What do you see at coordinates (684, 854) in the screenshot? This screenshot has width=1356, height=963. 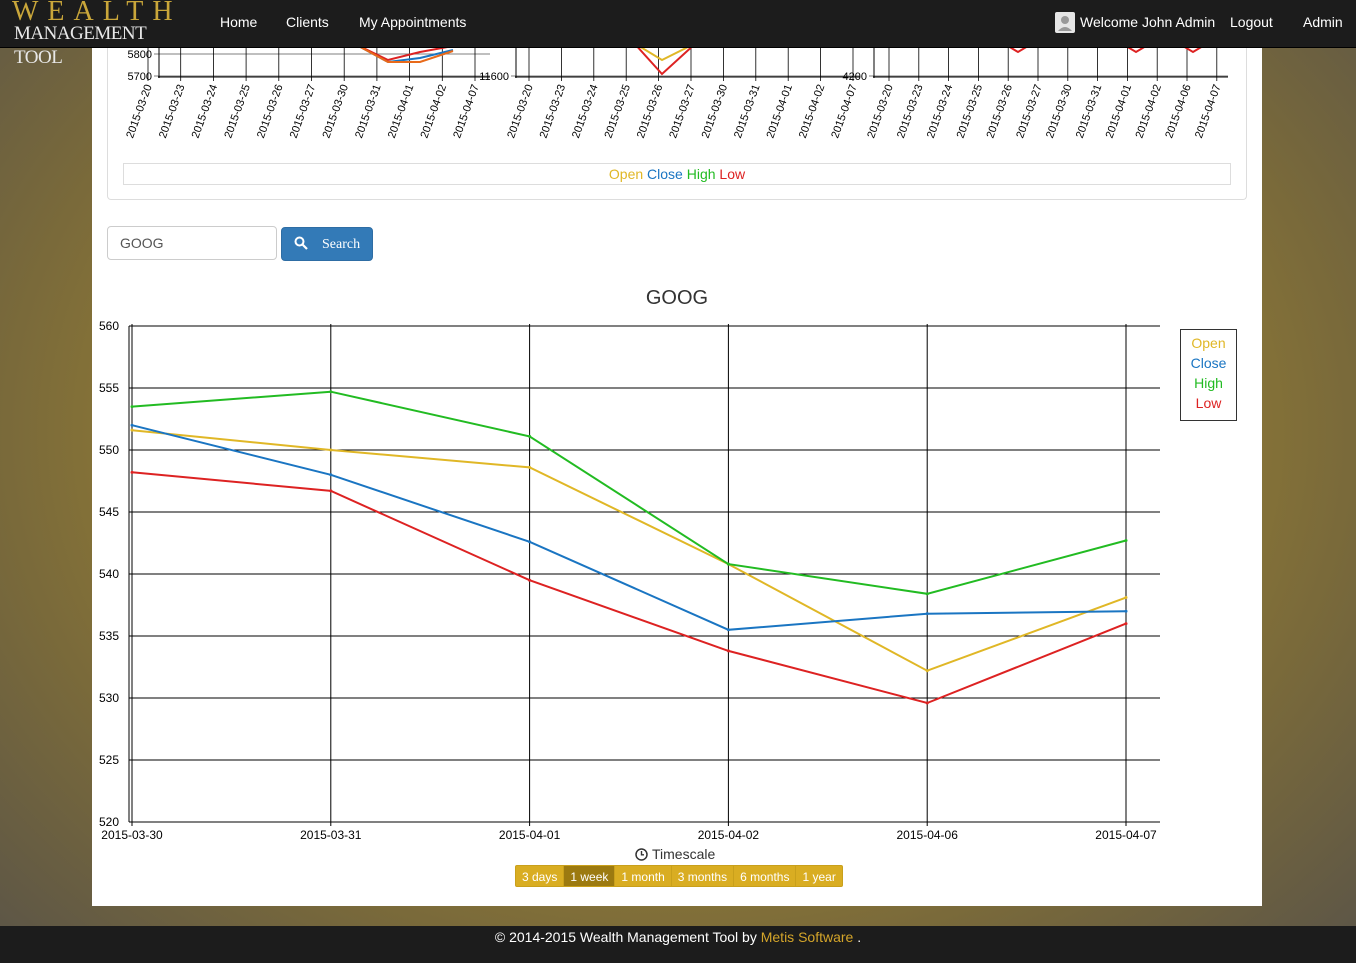 I see `timescale-label-text: Timescale` at bounding box center [684, 854].